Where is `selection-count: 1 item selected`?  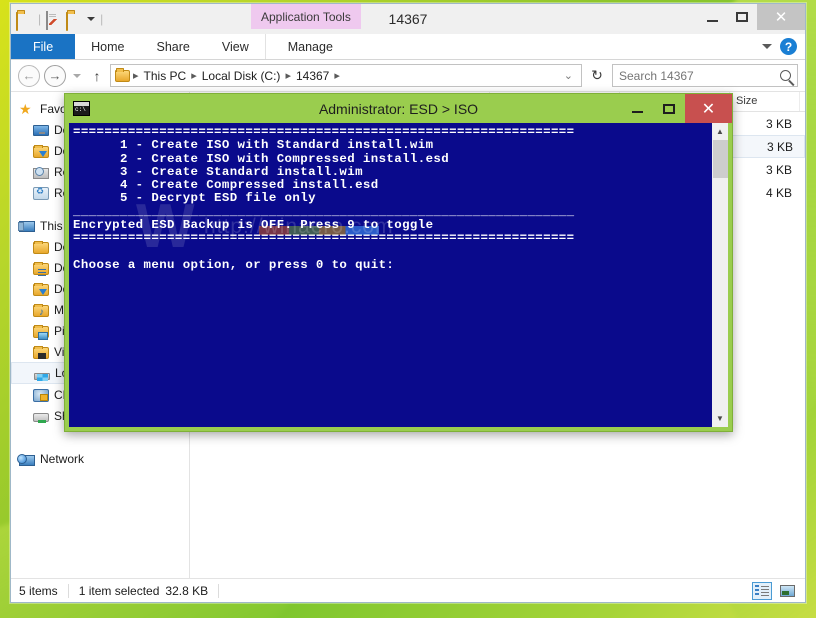 selection-count: 1 item selected is located at coordinates (119, 590).